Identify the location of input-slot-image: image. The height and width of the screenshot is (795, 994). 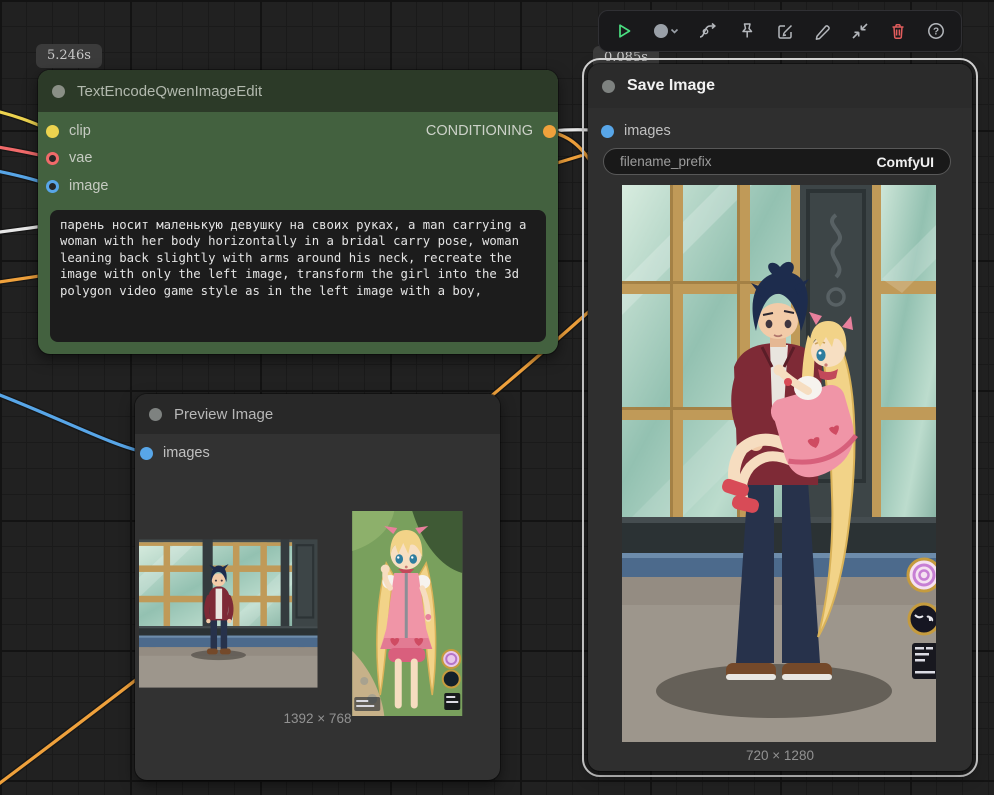
(77, 186).